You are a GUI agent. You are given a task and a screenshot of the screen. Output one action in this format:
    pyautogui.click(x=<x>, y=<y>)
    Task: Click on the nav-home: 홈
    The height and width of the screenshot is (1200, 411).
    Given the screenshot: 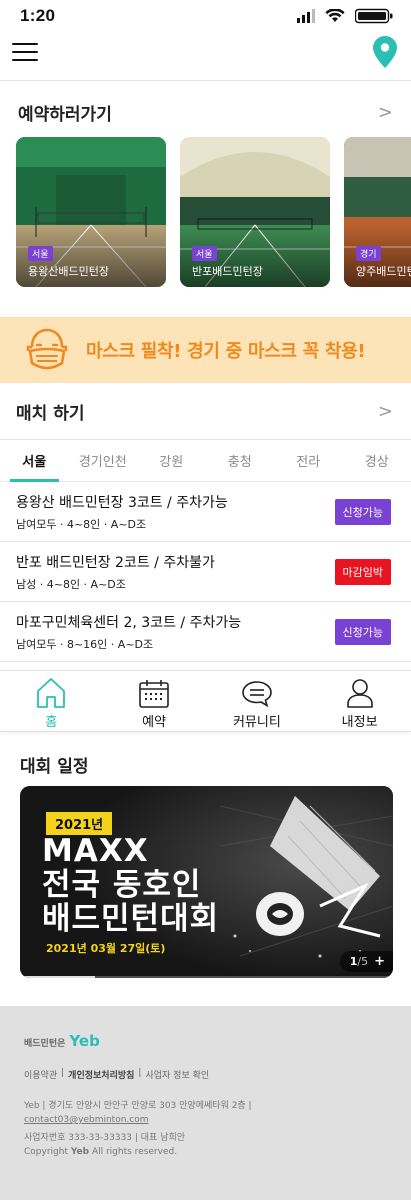 What is the action you would take?
    pyautogui.click(x=51, y=701)
    